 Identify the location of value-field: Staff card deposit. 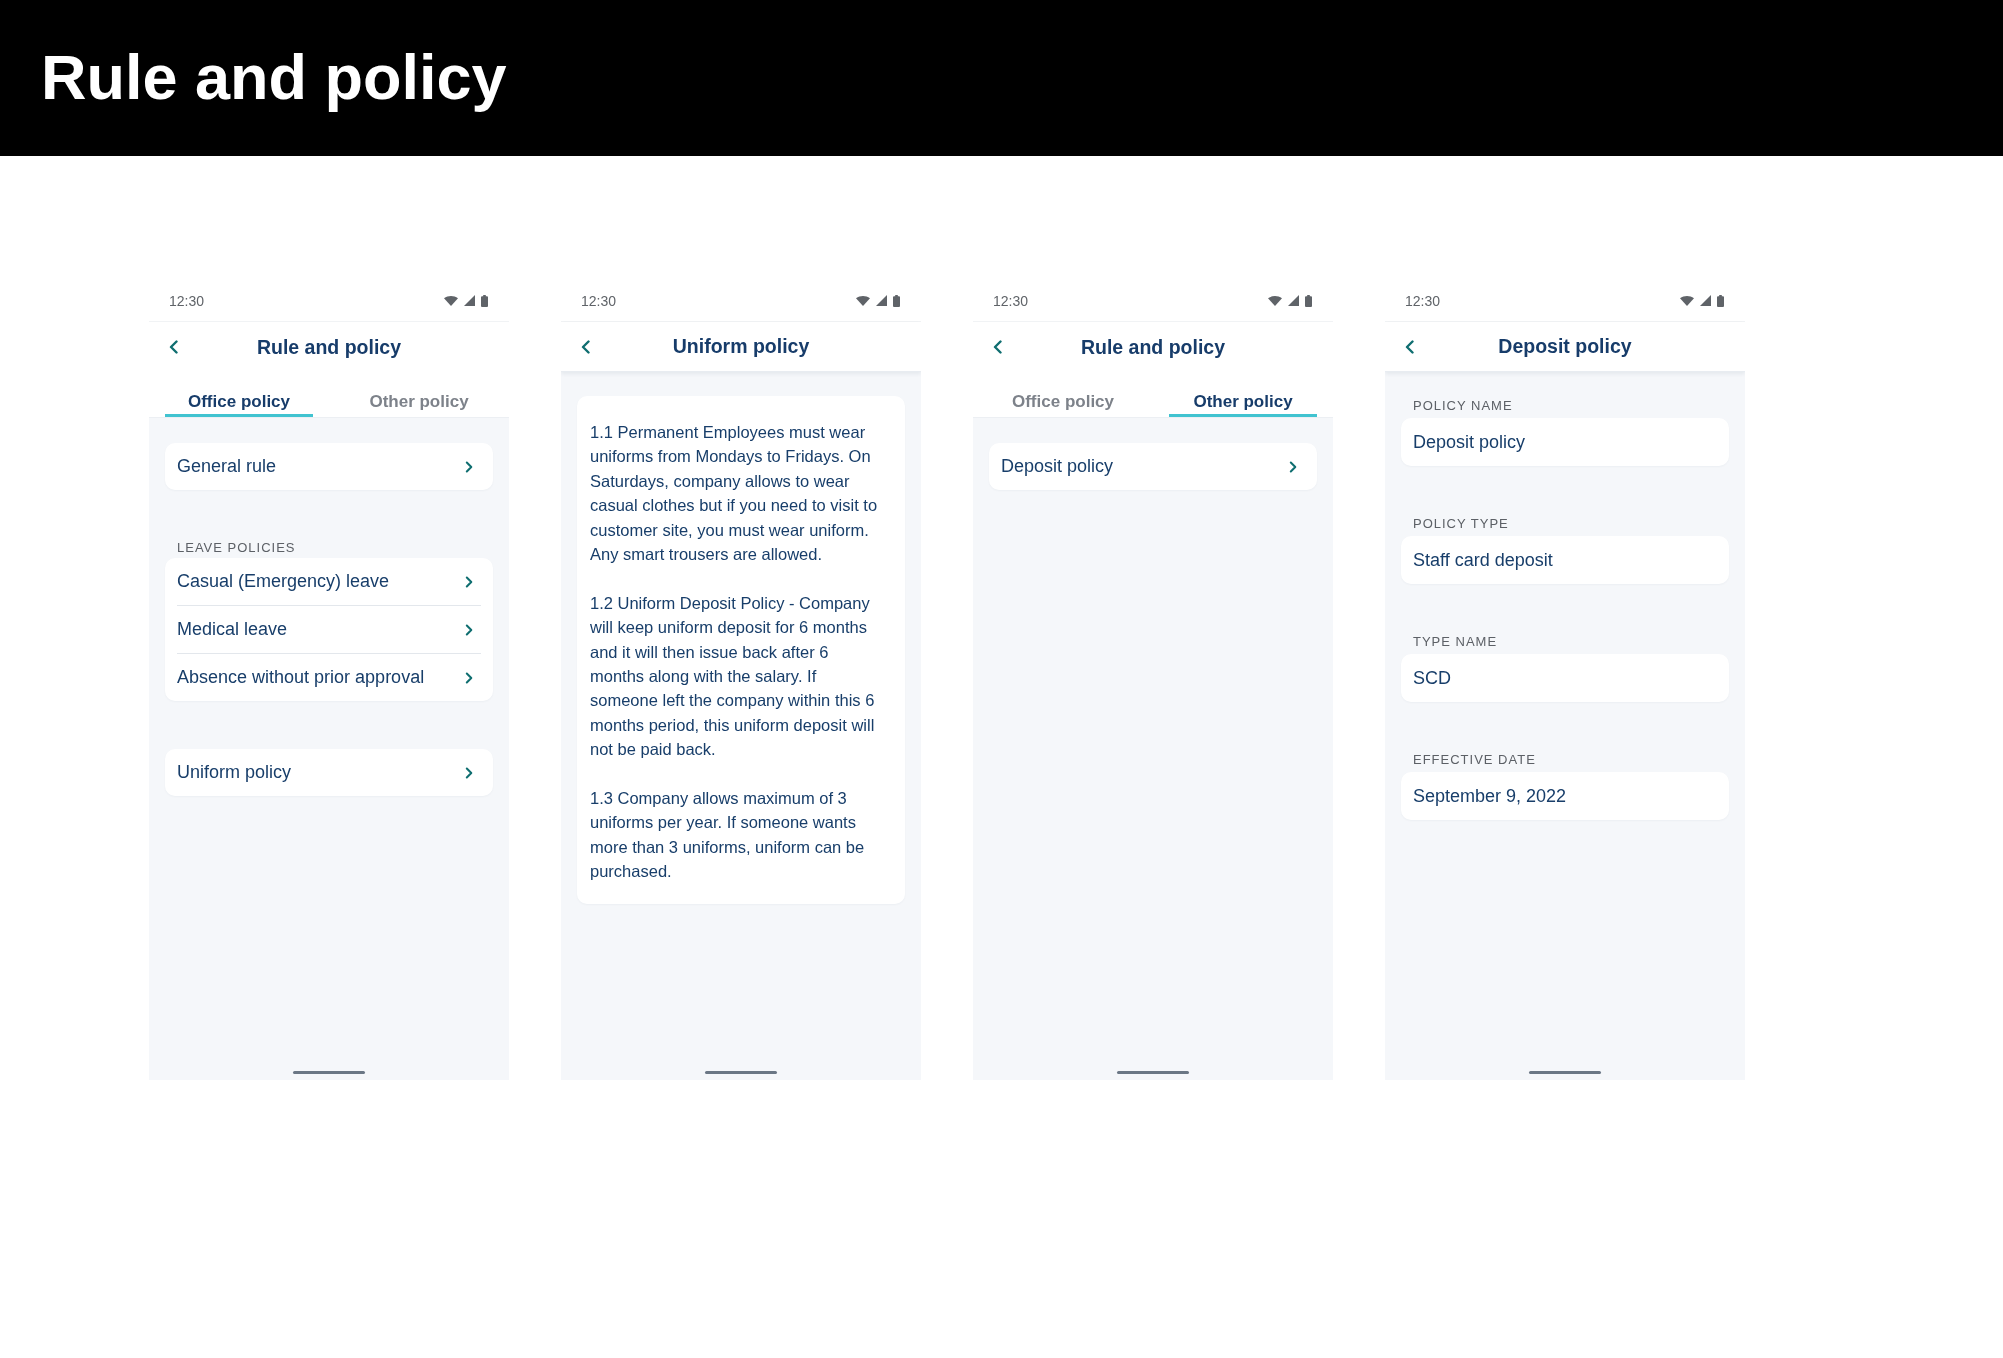
(1565, 560).